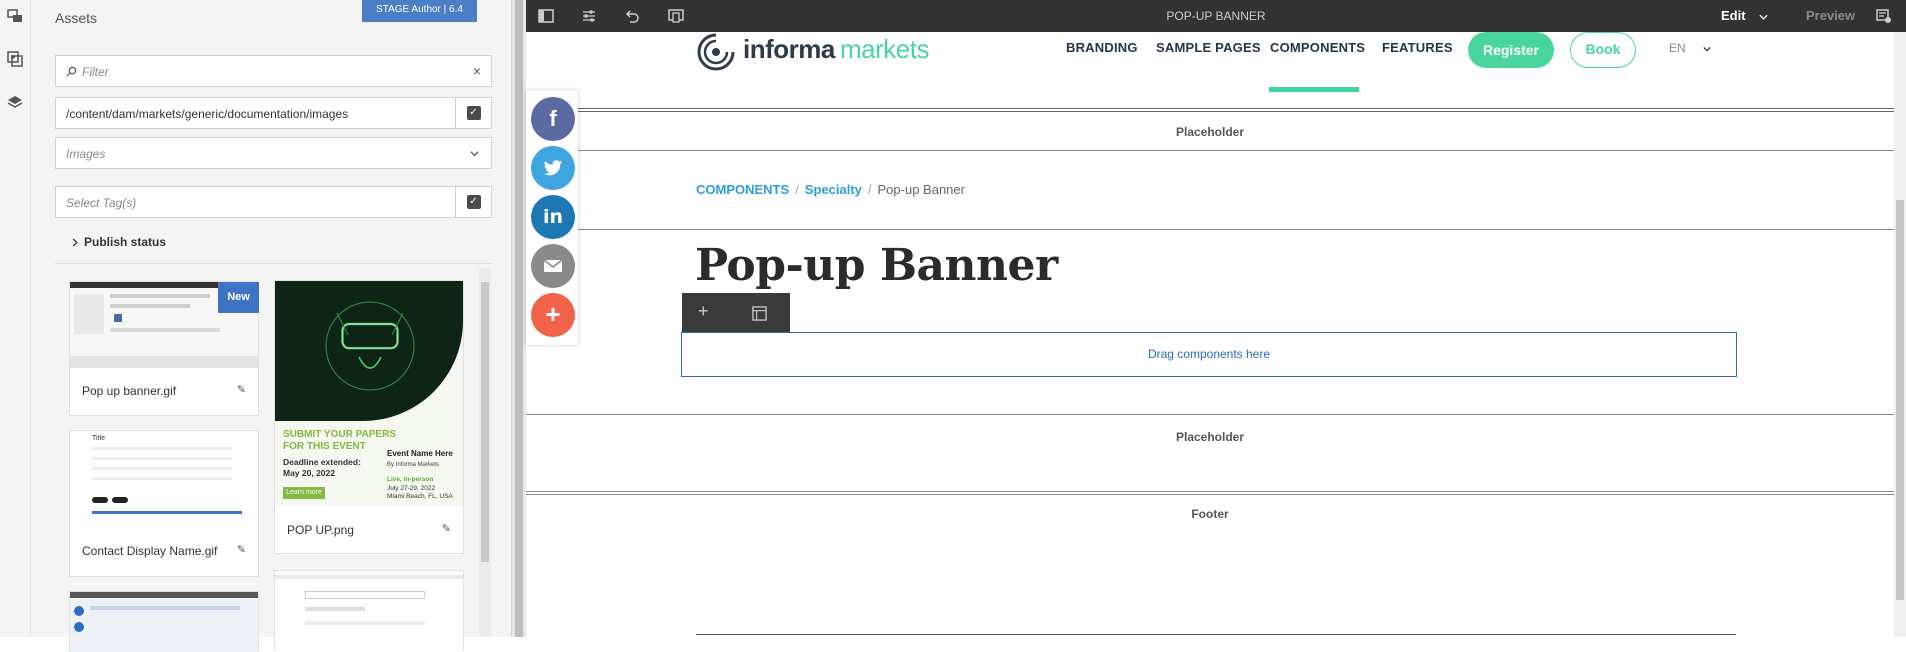 This screenshot has width=1906, height=652. I want to click on thumb-button: Learn more, so click(304, 493).